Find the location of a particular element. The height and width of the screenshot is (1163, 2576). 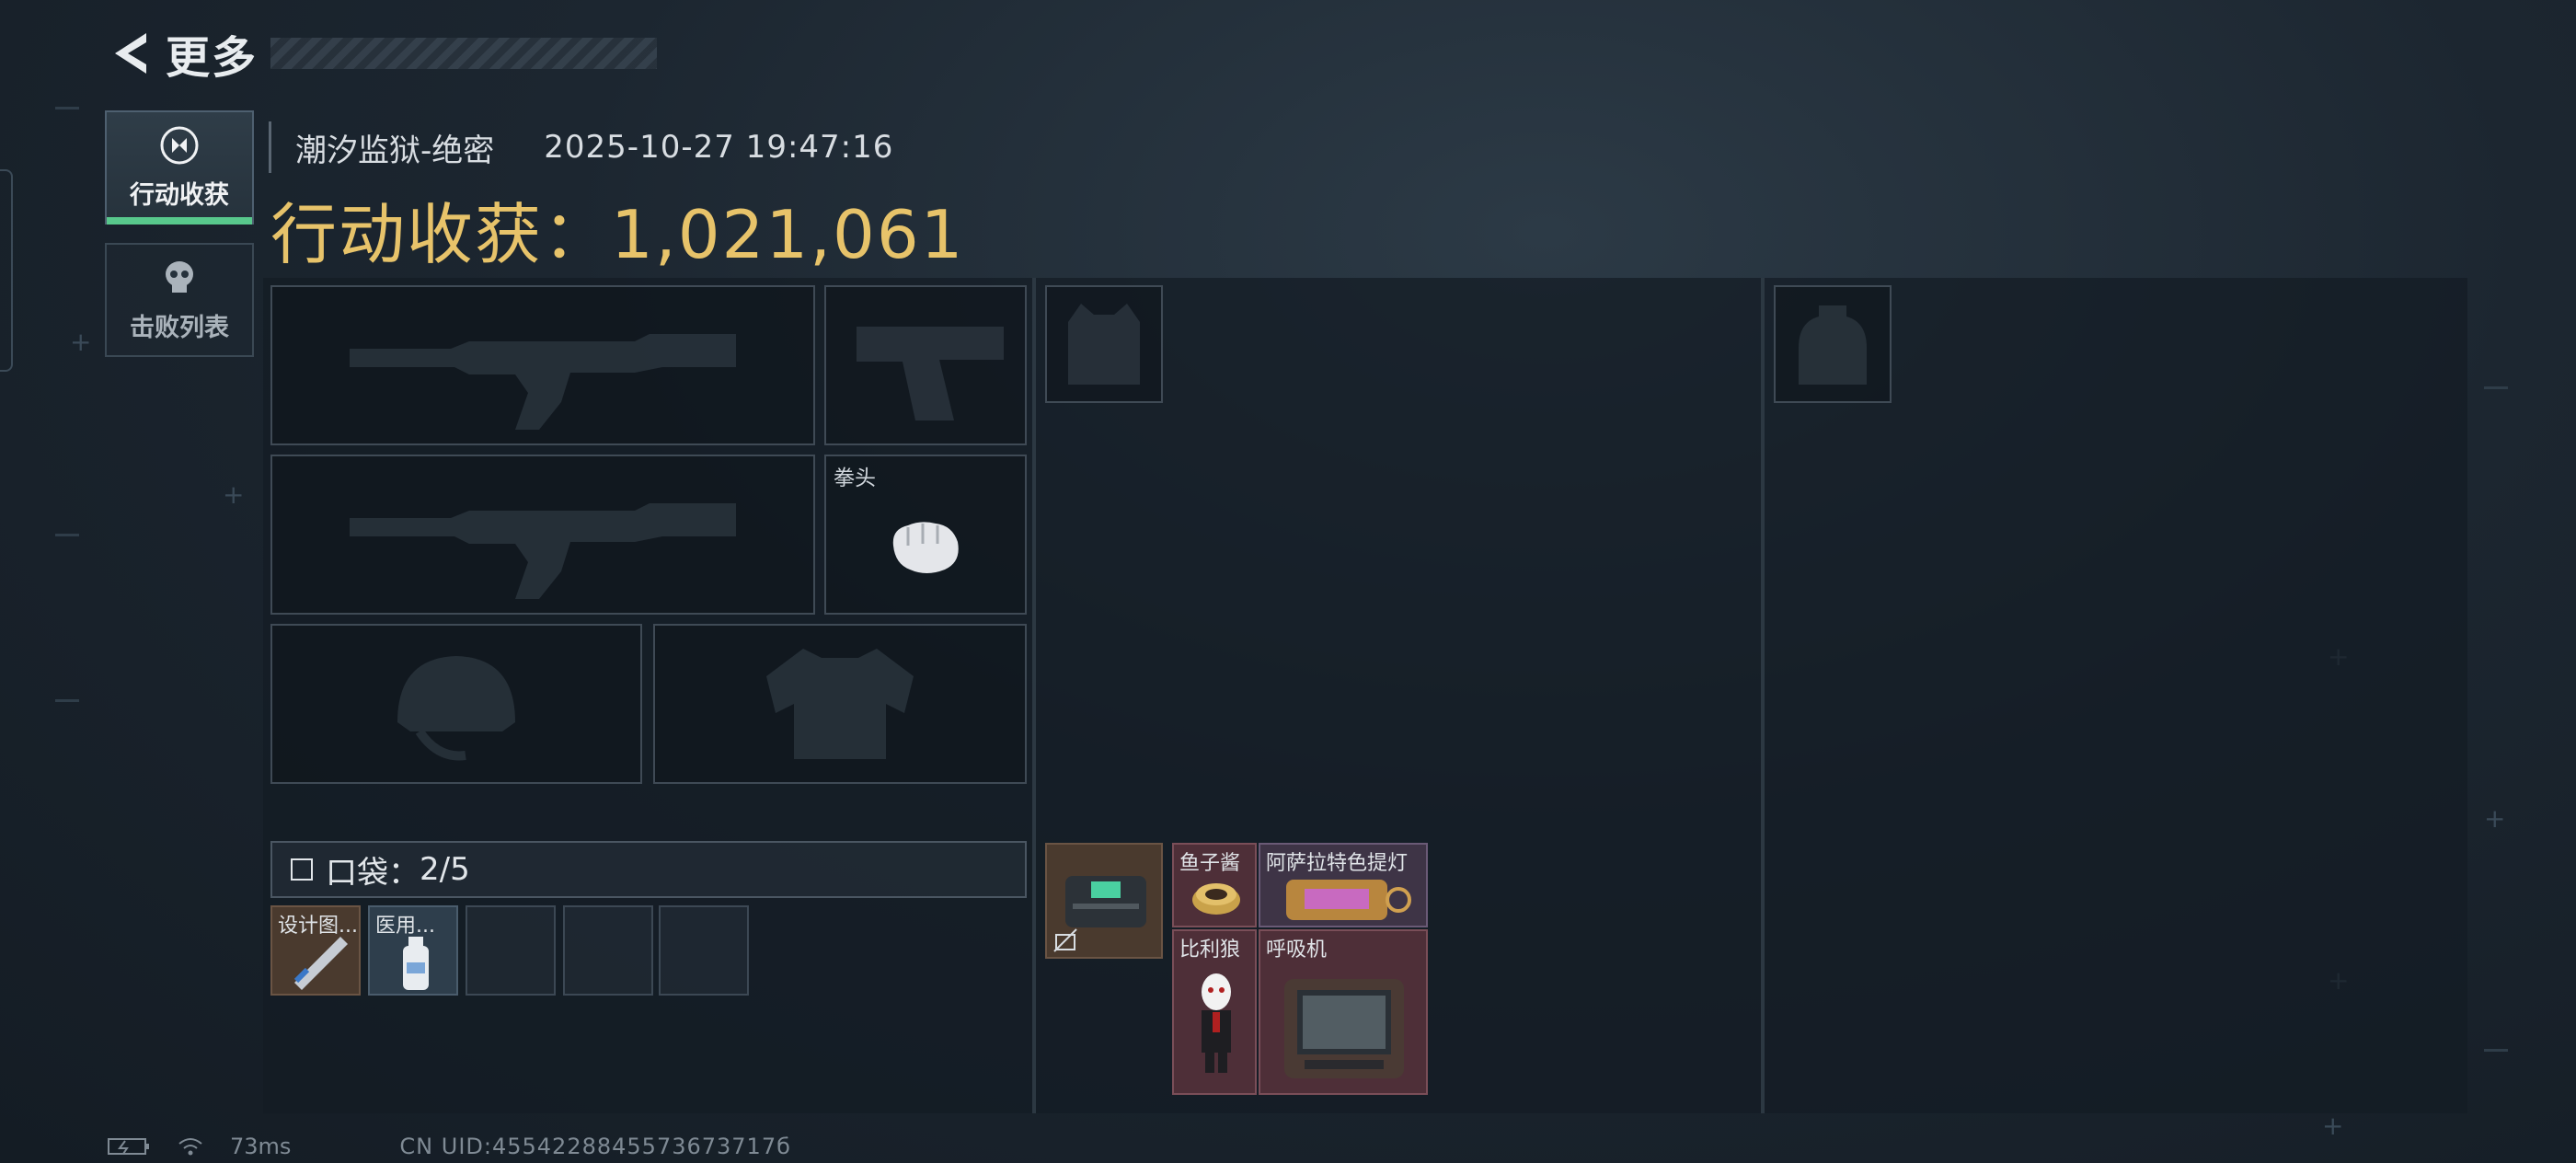

back-arrow-icon is located at coordinates (130, 54).